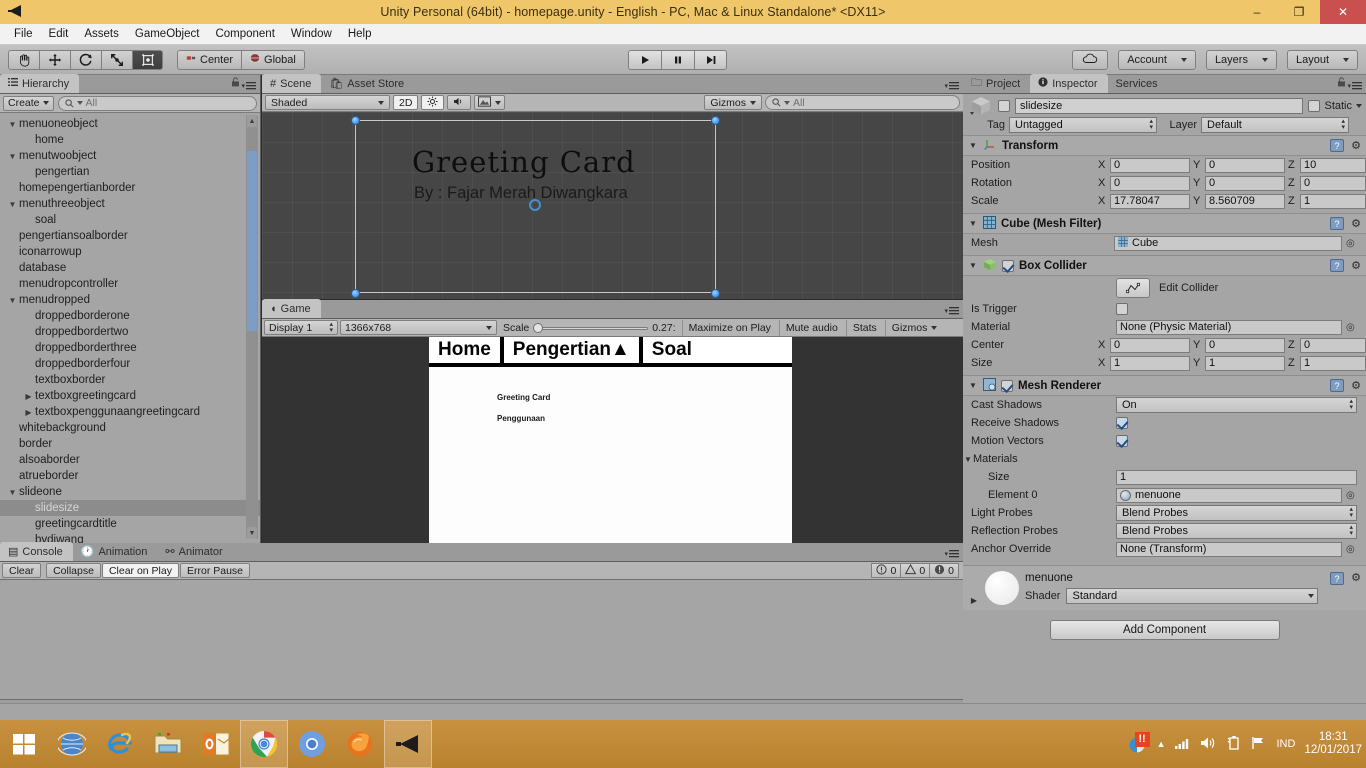 The image size is (1366, 768). I want to click on selection-handle-tr, so click(715, 120).